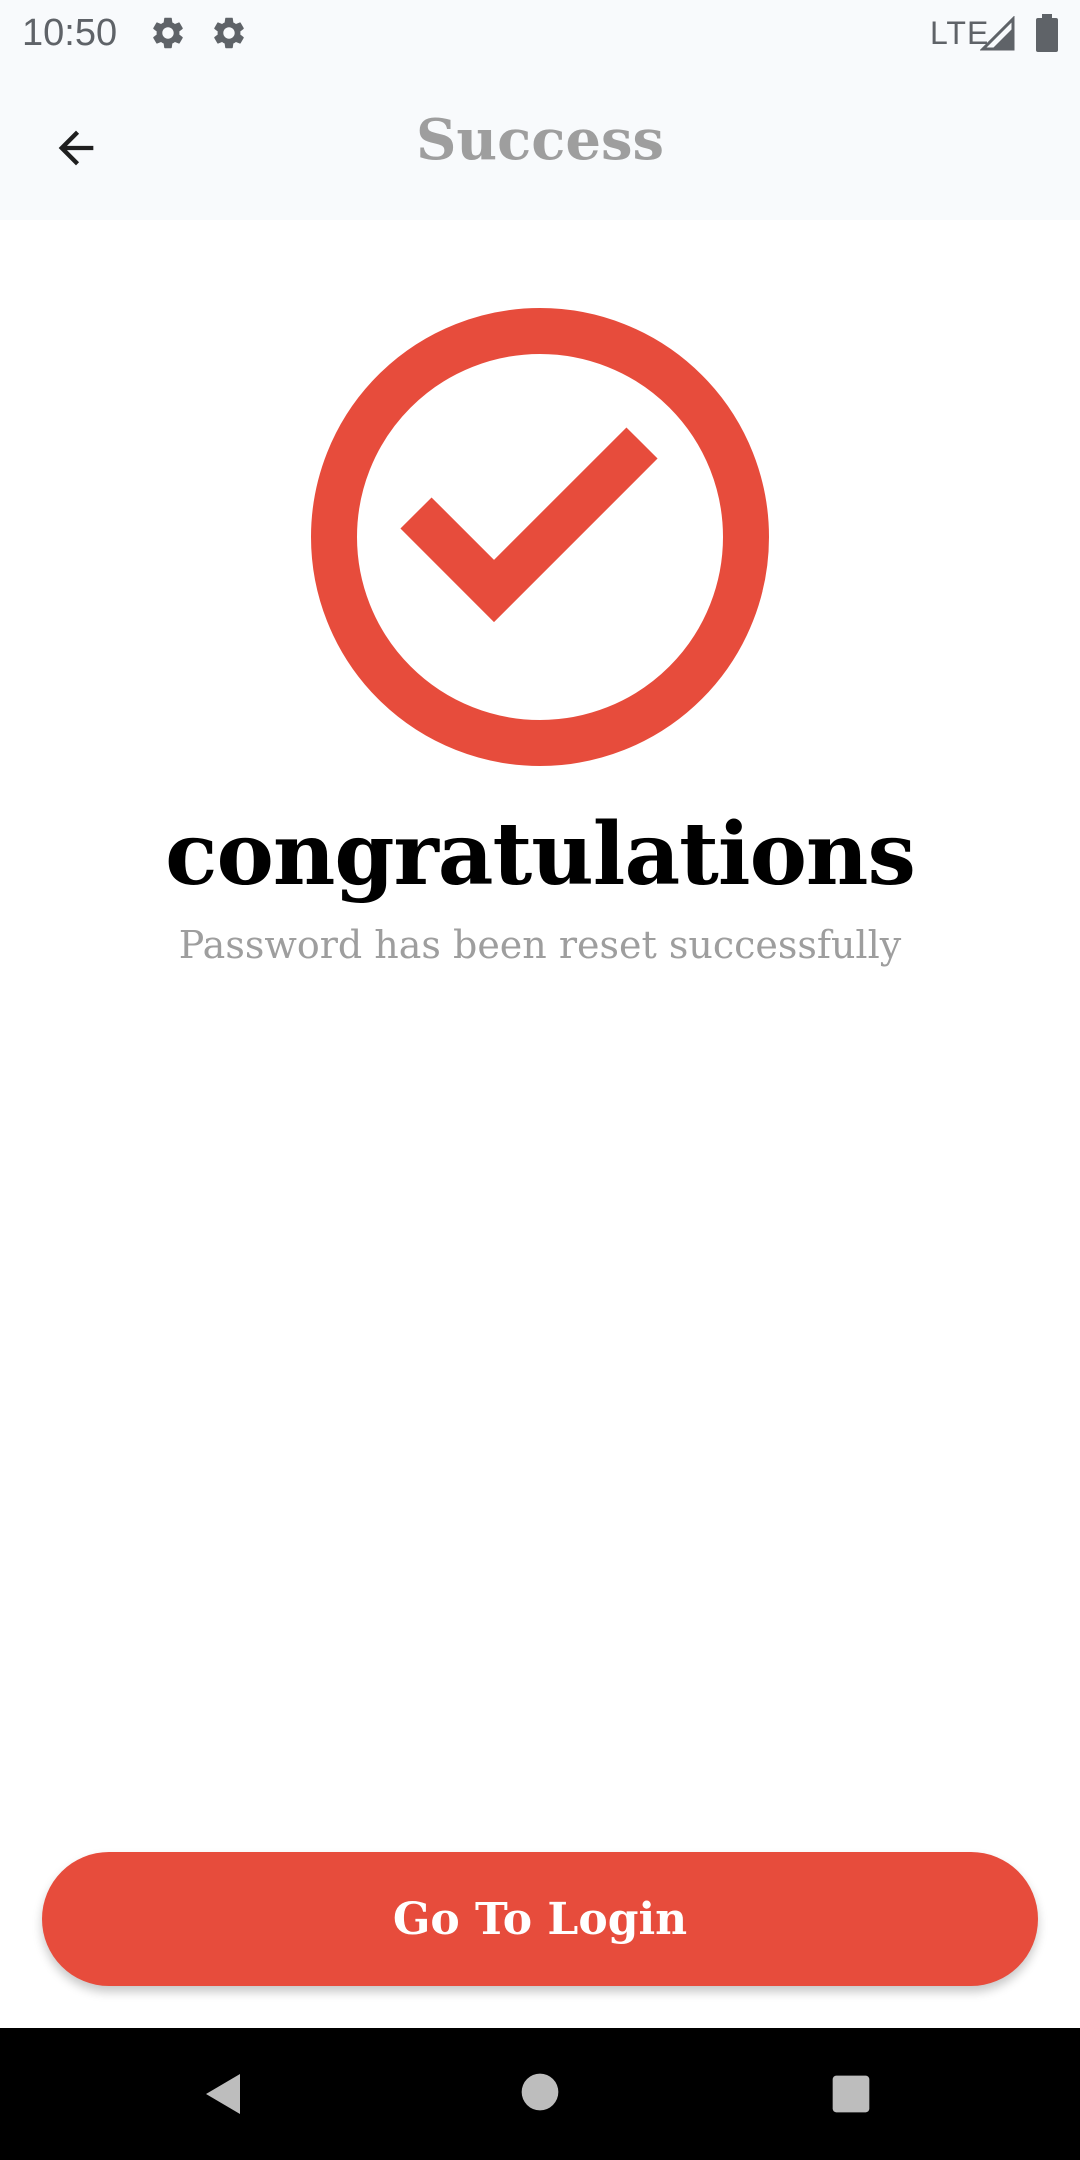  What do you see at coordinates (540, 945) in the screenshot?
I see `success-message: Password has been reset successfully` at bounding box center [540, 945].